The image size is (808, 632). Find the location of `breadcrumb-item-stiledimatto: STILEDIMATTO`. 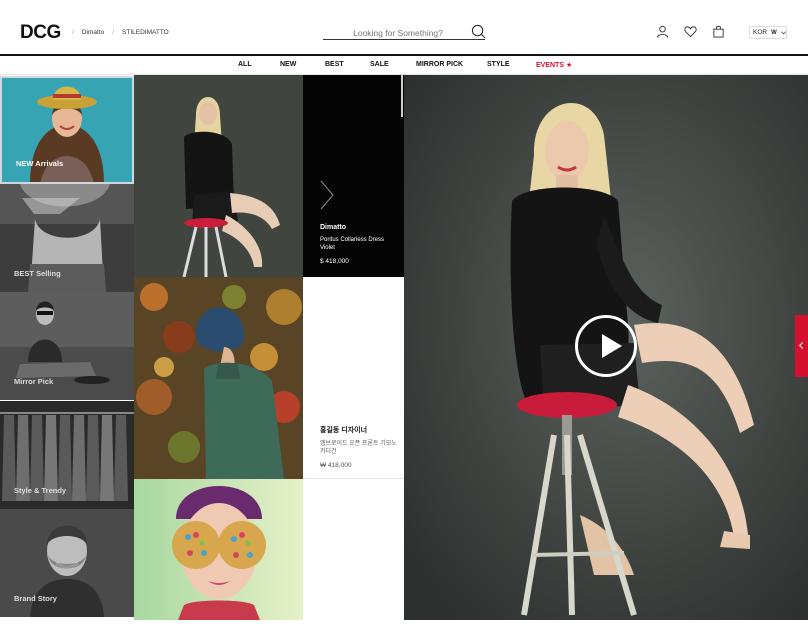

breadcrumb-item-stiledimatto: STILEDIMATTO is located at coordinates (145, 32).